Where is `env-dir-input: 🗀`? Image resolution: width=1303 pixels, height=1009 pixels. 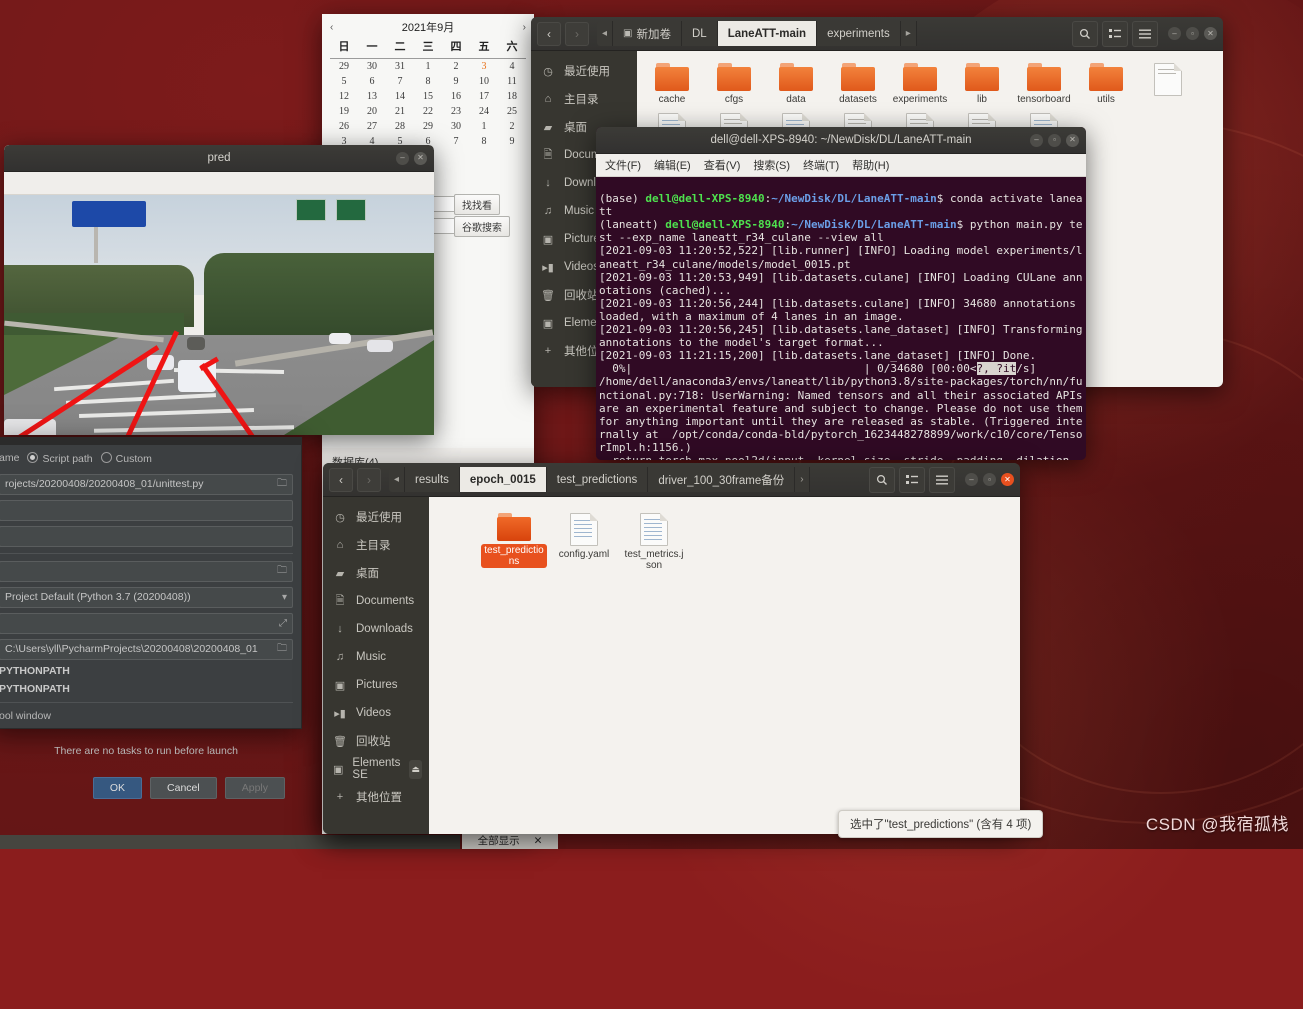 env-dir-input: 🗀 is located at coordinates (146, 571).